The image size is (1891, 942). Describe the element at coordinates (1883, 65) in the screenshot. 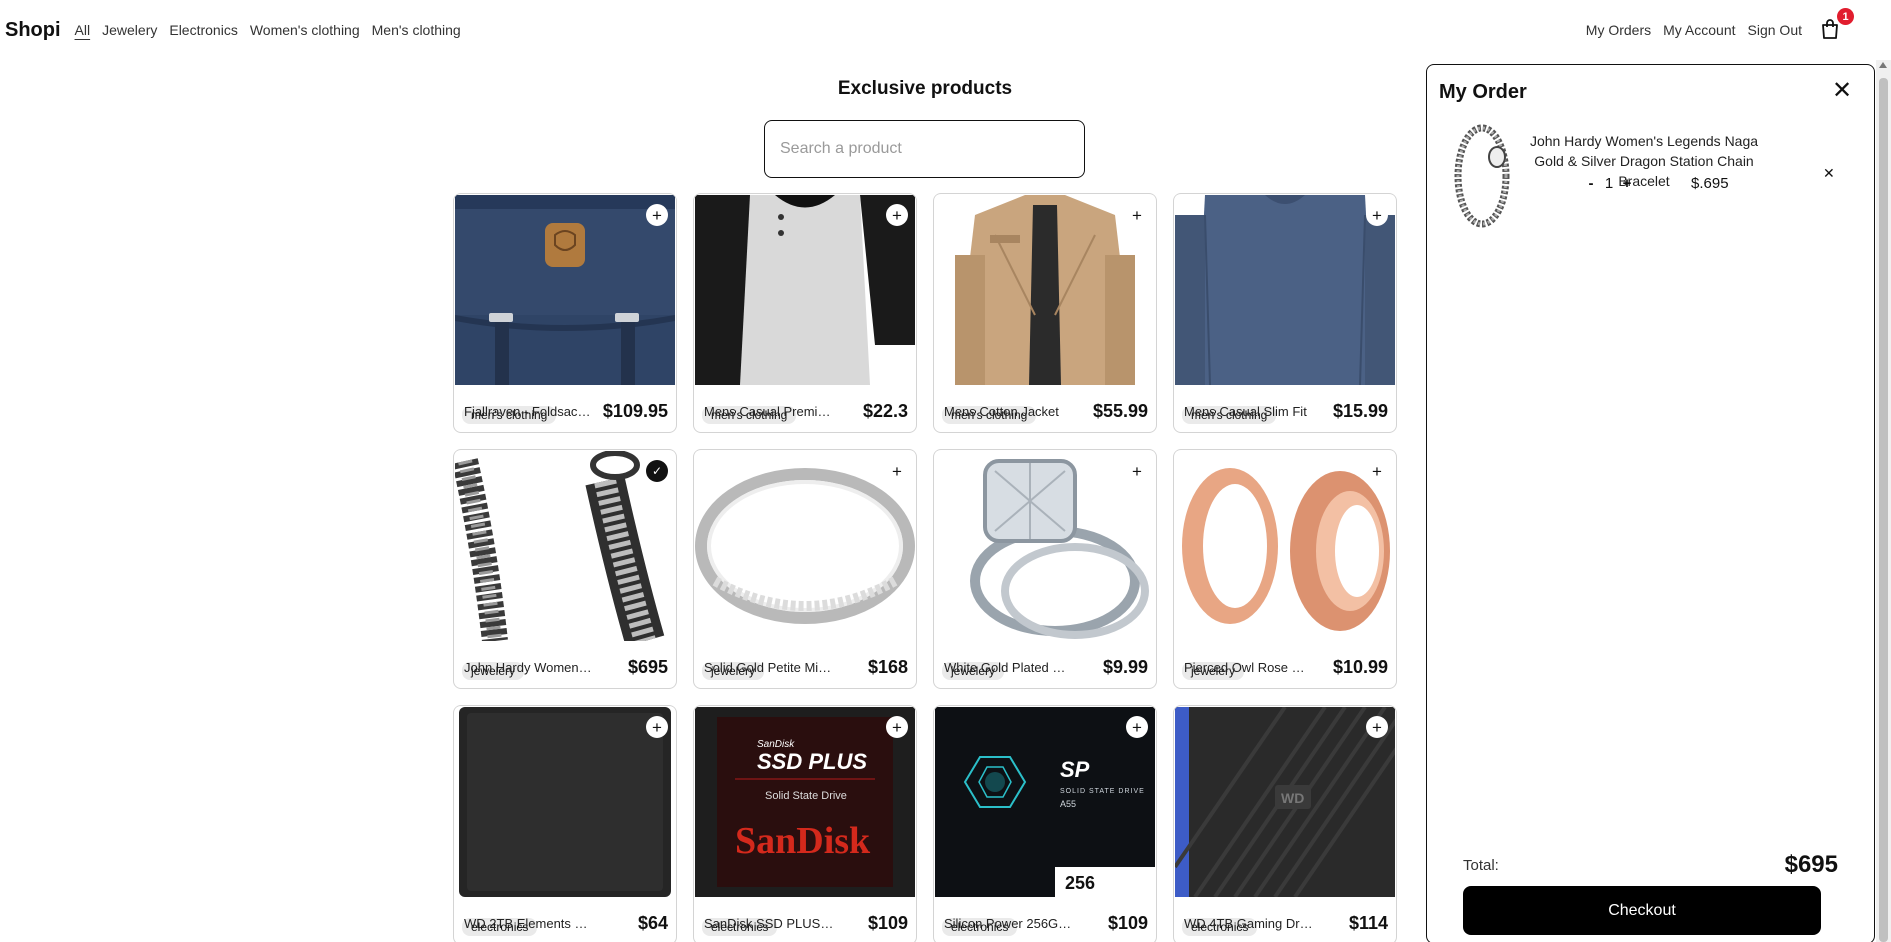

I see `scroll-up-arrow-icon` at that location.